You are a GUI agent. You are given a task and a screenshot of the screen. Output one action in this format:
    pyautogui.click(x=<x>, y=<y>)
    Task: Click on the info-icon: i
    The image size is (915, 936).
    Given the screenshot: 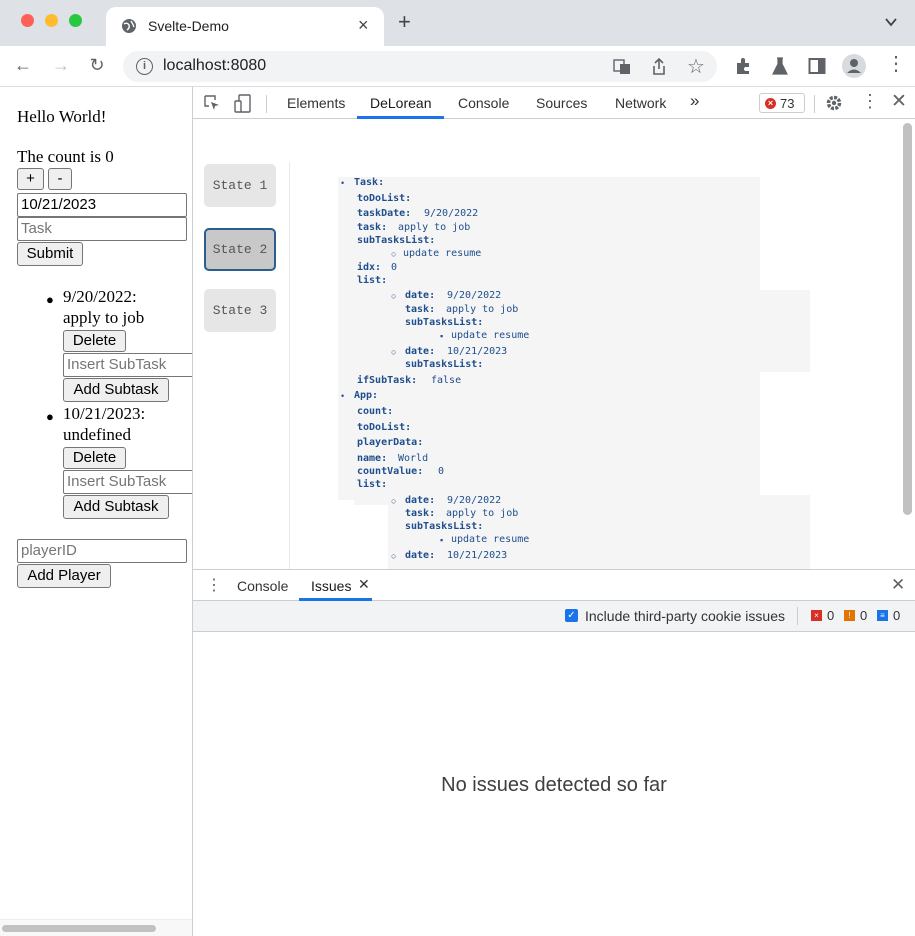 What is the action you would take?
    pyautogui.click(x=144, y=66)
    